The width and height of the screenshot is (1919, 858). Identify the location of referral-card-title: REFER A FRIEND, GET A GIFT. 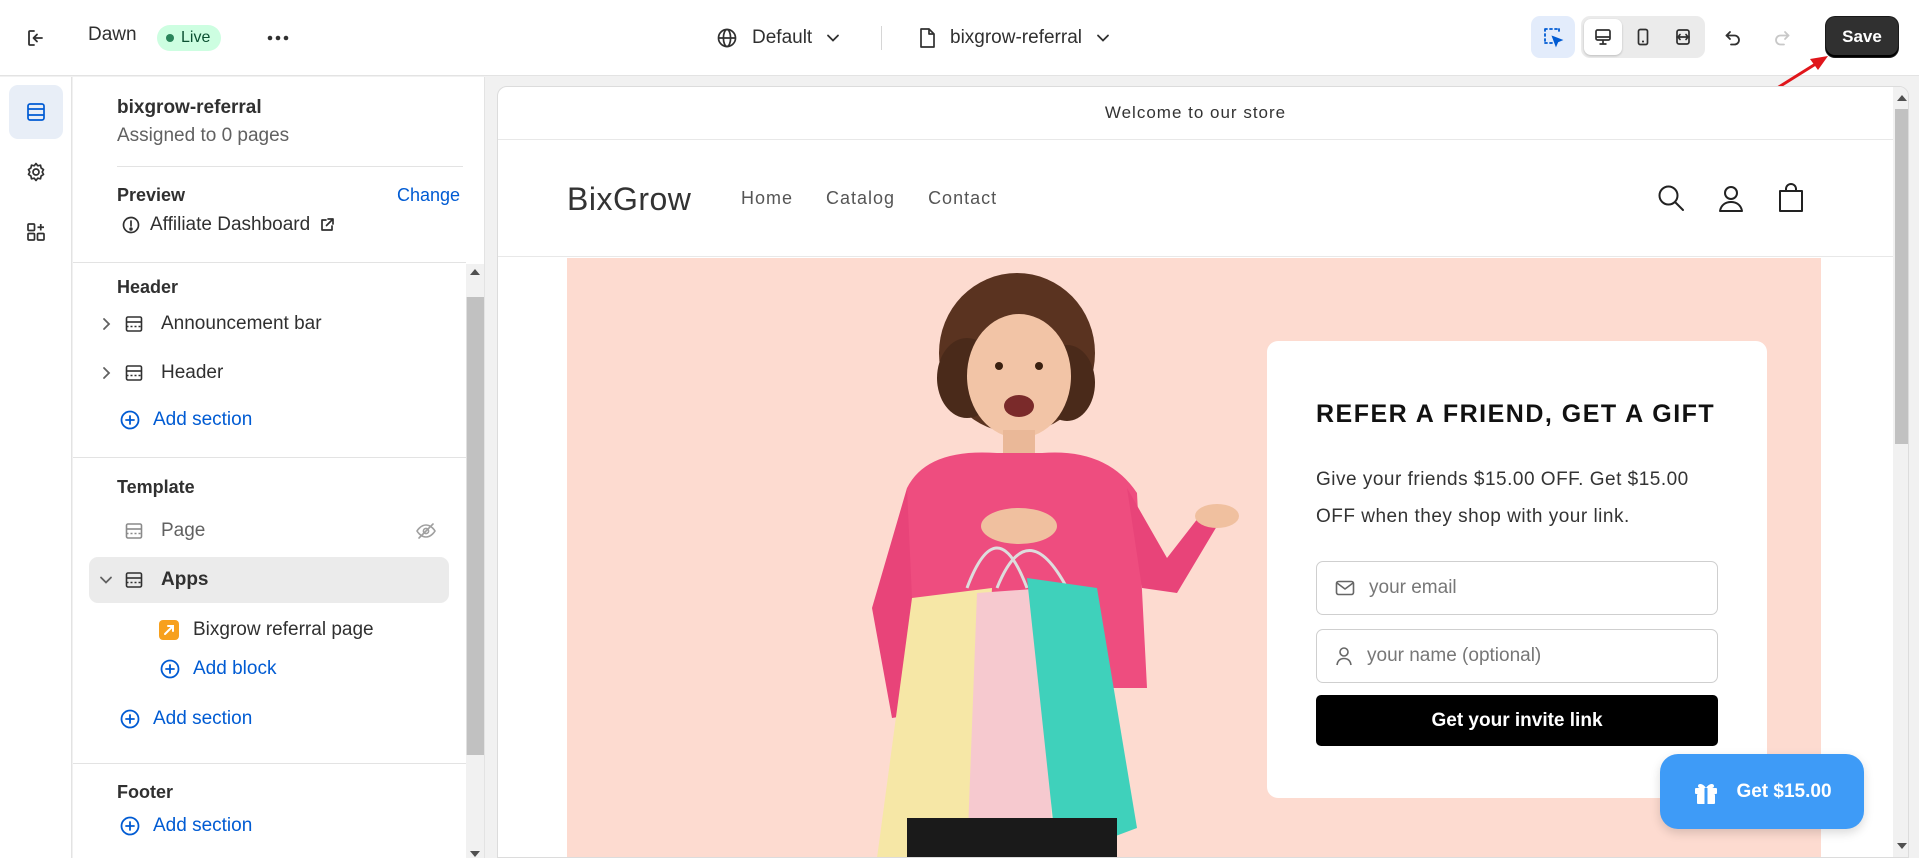
(1516, 414).